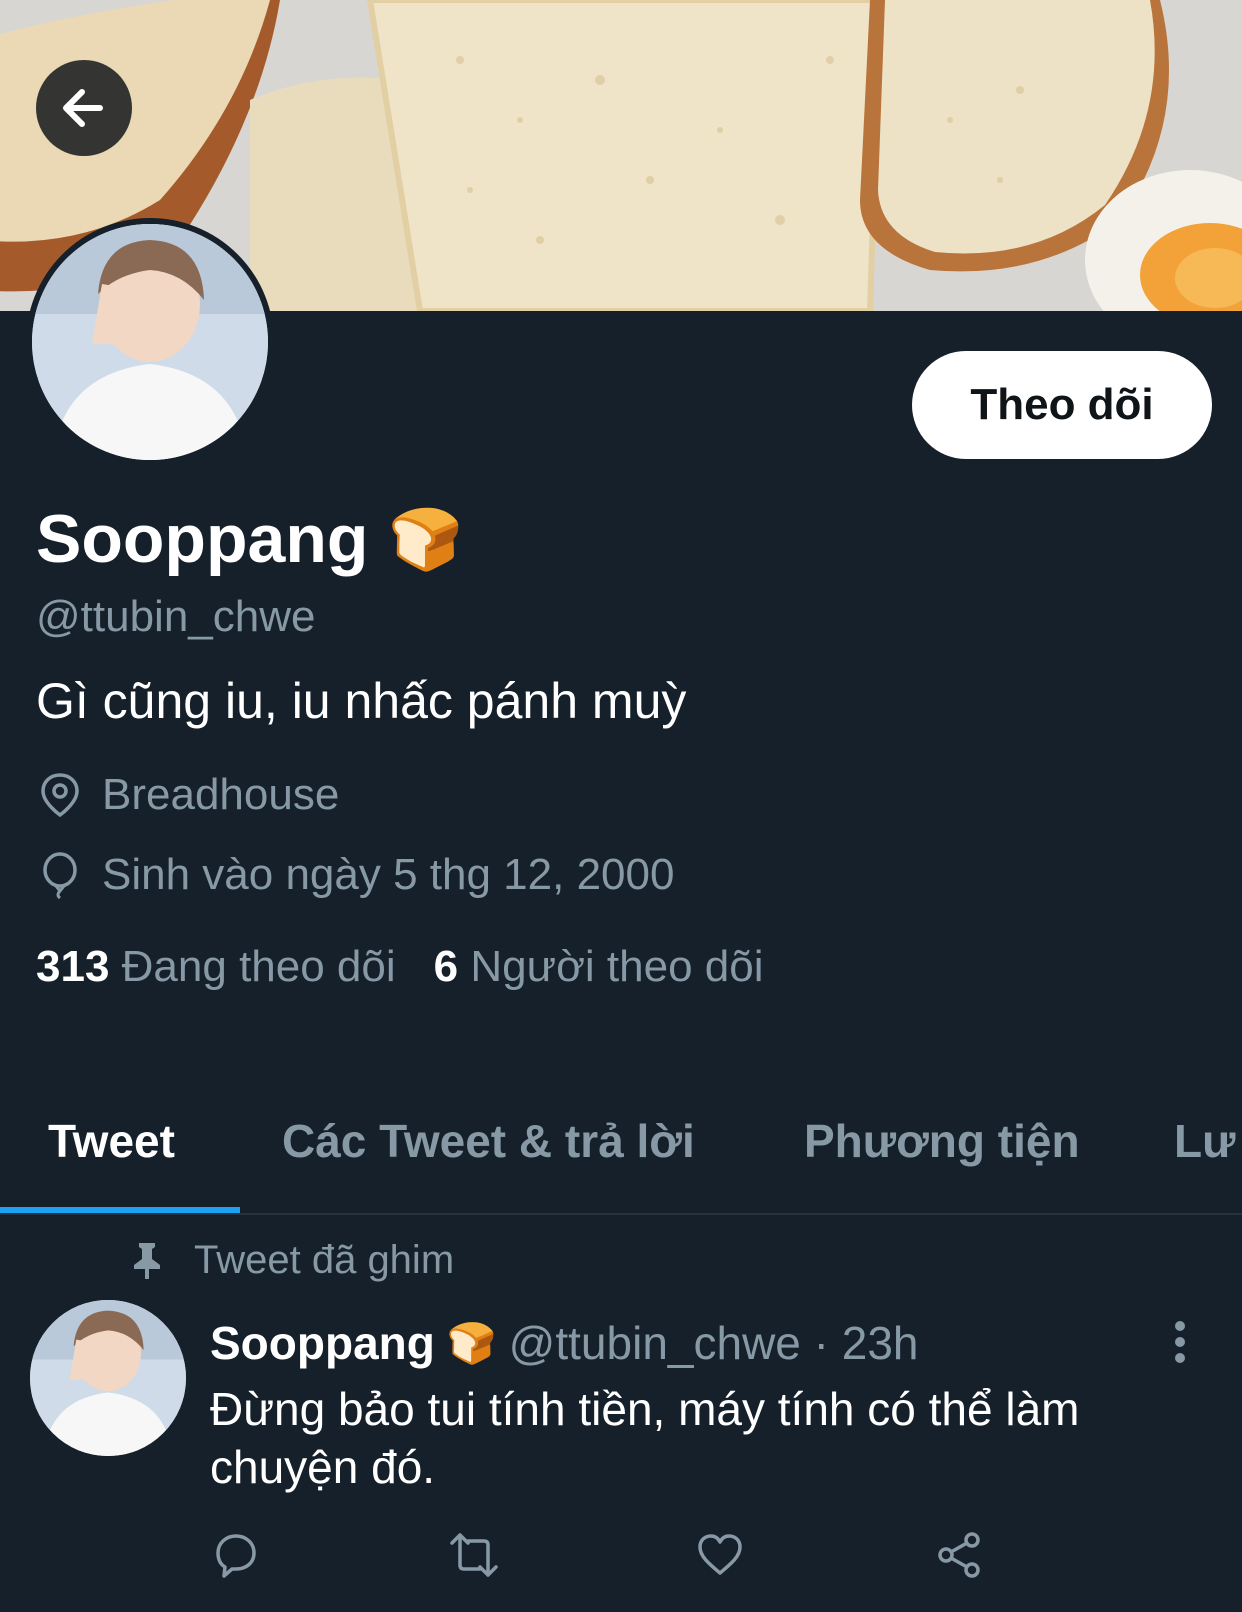 The width and height of the screenshot is (1242, 1612). Describe the element at coordinates (147, 1260) in the screenshot. I see `pin-icon` at that location.